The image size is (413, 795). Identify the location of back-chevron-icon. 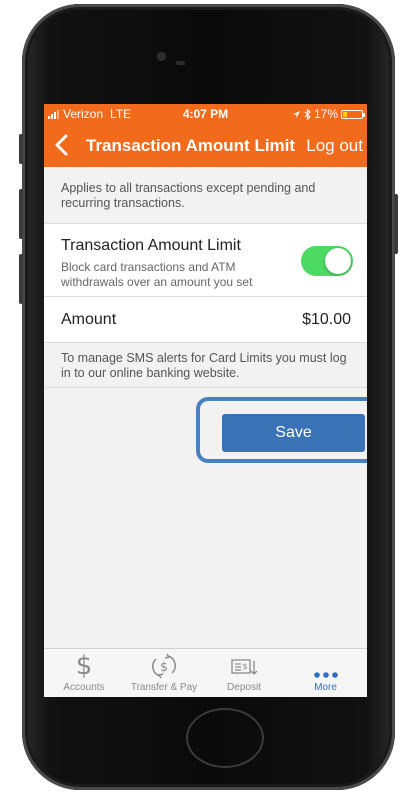
(62, 145).